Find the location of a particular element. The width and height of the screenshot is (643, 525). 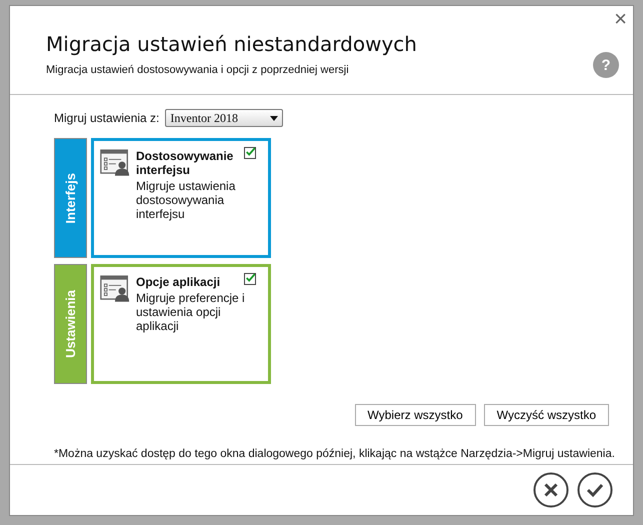

card-title: Dostosowywanie interfejsu is located at coordinates (185, 163).